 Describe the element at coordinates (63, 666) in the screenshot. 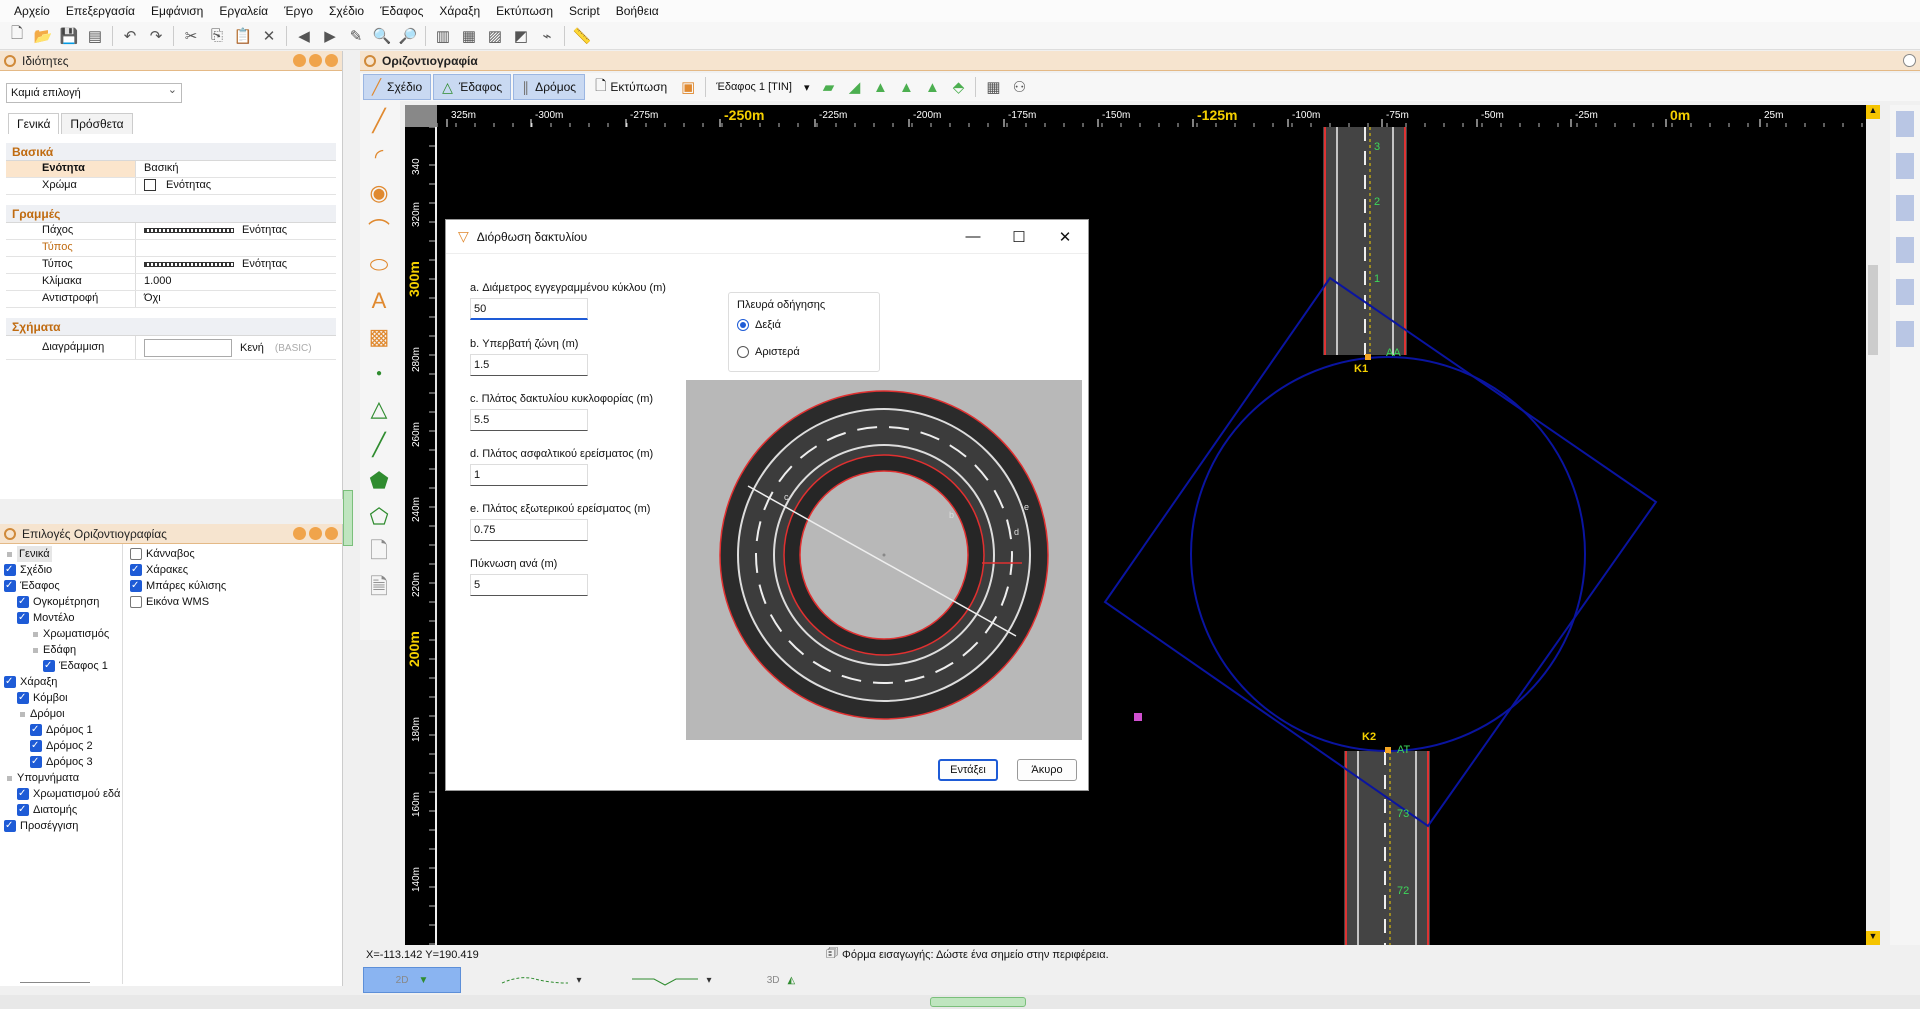

I see `tree-item: Έδαφος 1` at that location.